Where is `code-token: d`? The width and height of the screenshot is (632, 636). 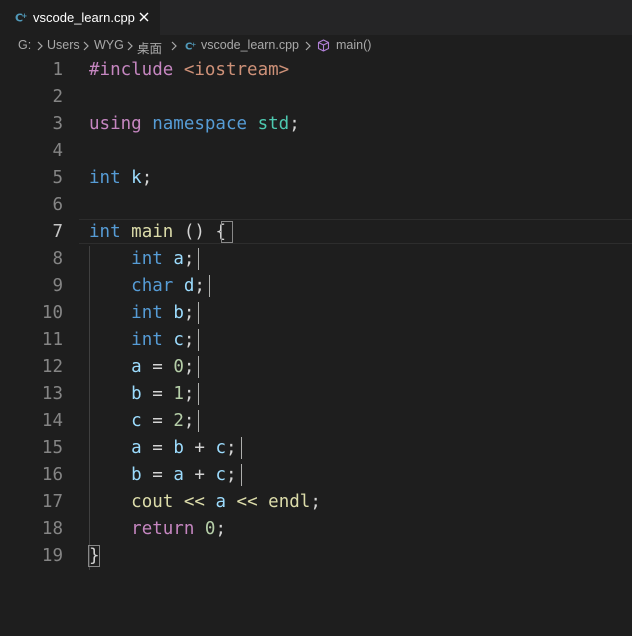 code-token: d is located at coordinates (189, 286).